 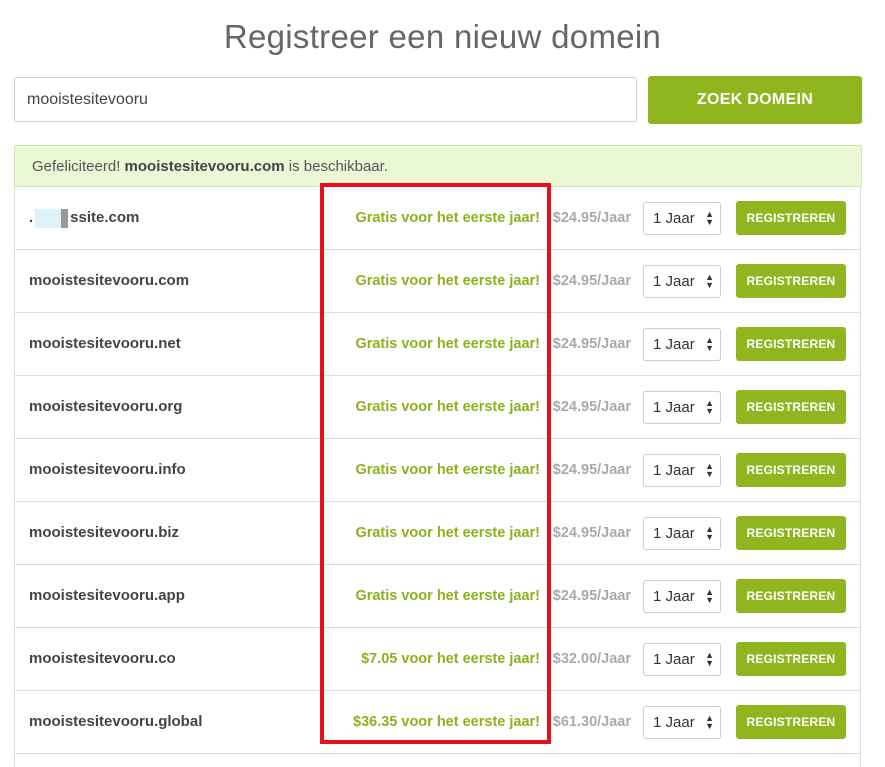 What do you see at coordinates (755, 100) in the screenshot?
I see `search-domain-button: ZOEK DOMEIN` at bounding box center [755, 100].